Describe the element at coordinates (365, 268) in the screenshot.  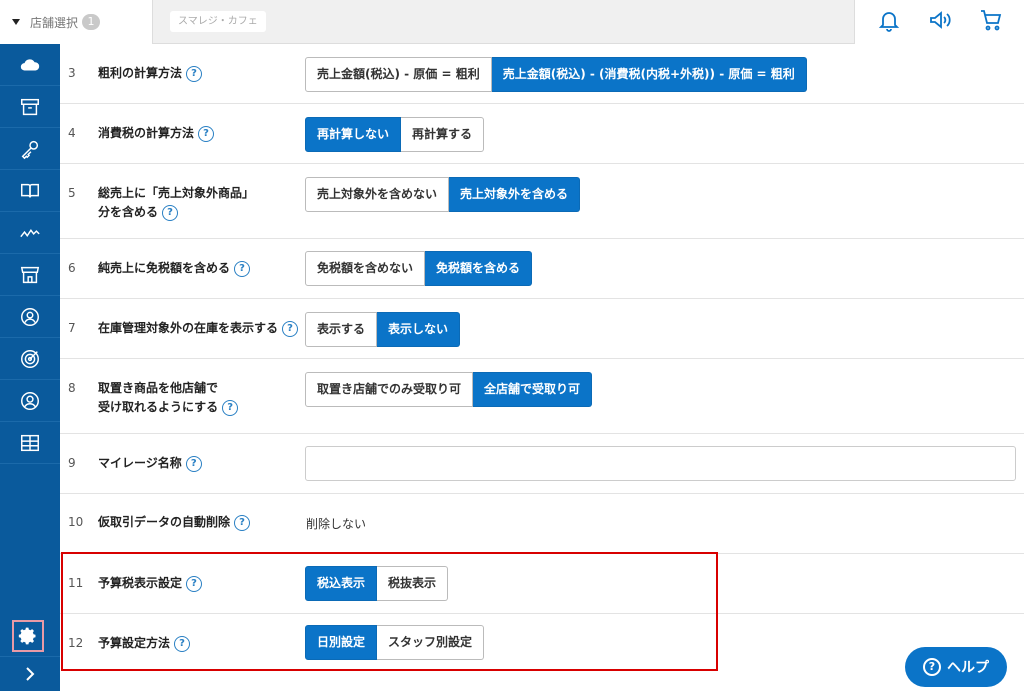
I see `option-button: 免税額を含めない` at that location.